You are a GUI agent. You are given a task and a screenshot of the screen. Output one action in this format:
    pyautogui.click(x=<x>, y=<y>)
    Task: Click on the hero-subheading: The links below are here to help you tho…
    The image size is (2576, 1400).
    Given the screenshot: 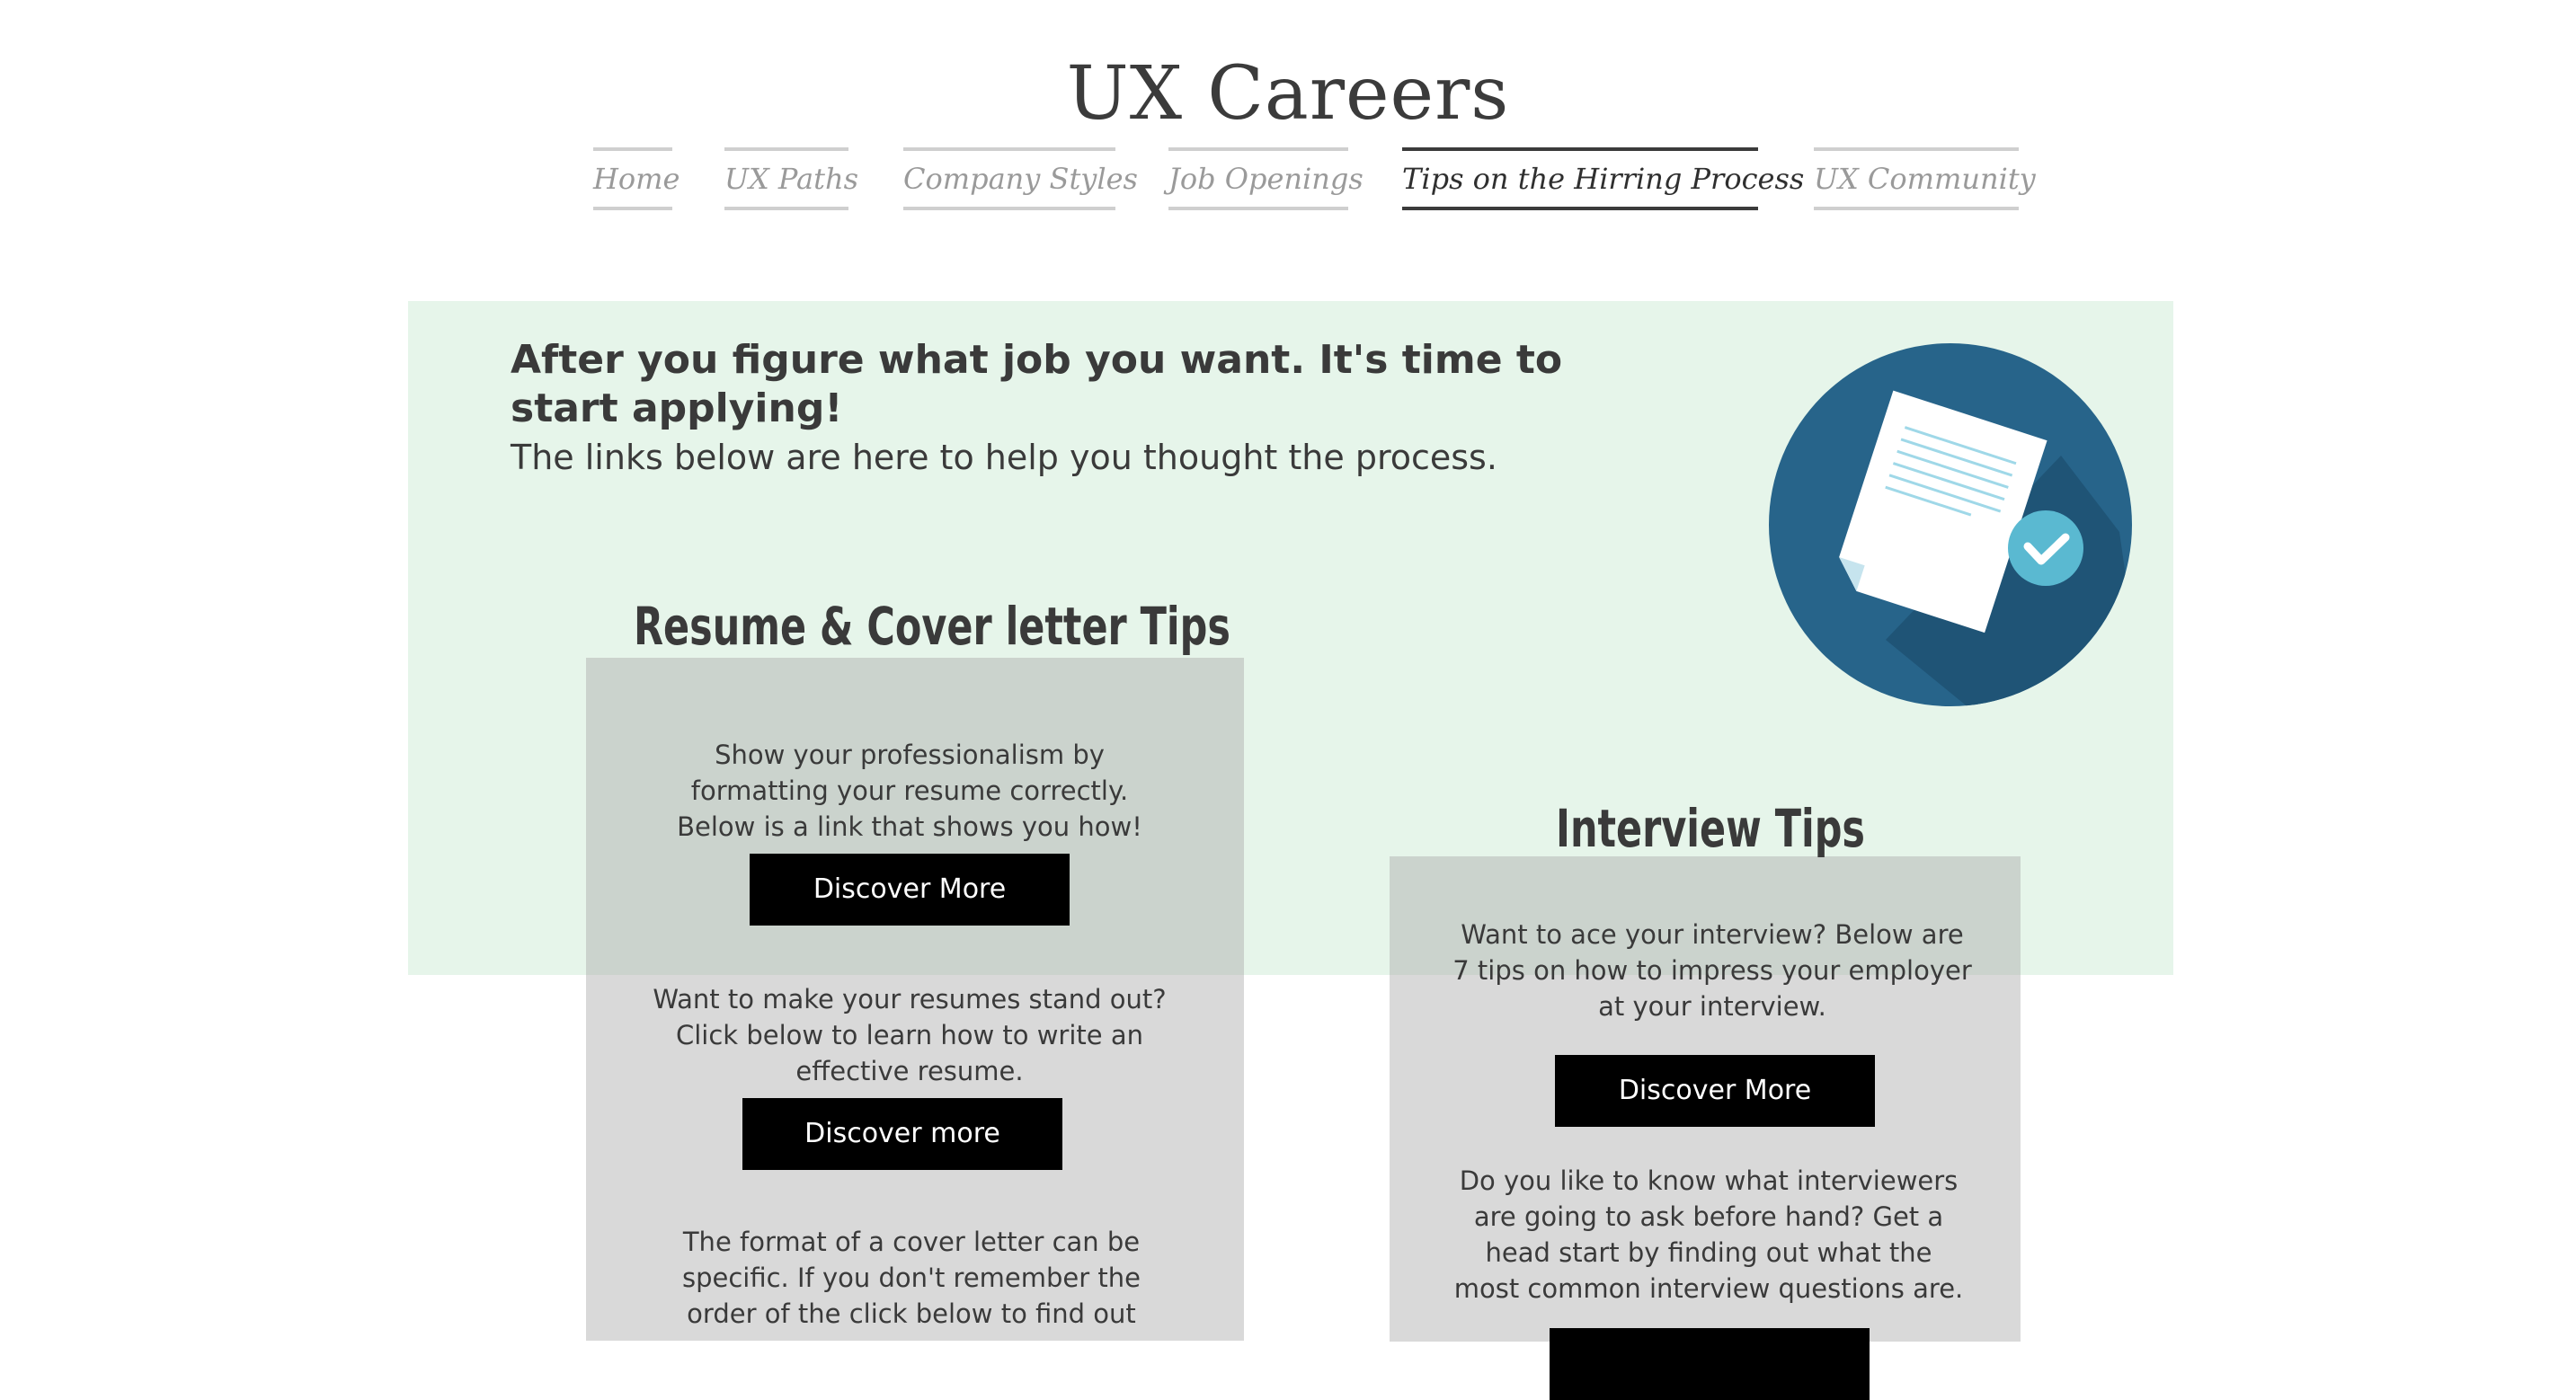 What is the action you would take?
    pyautogui.click(x=1004, y=457)
    